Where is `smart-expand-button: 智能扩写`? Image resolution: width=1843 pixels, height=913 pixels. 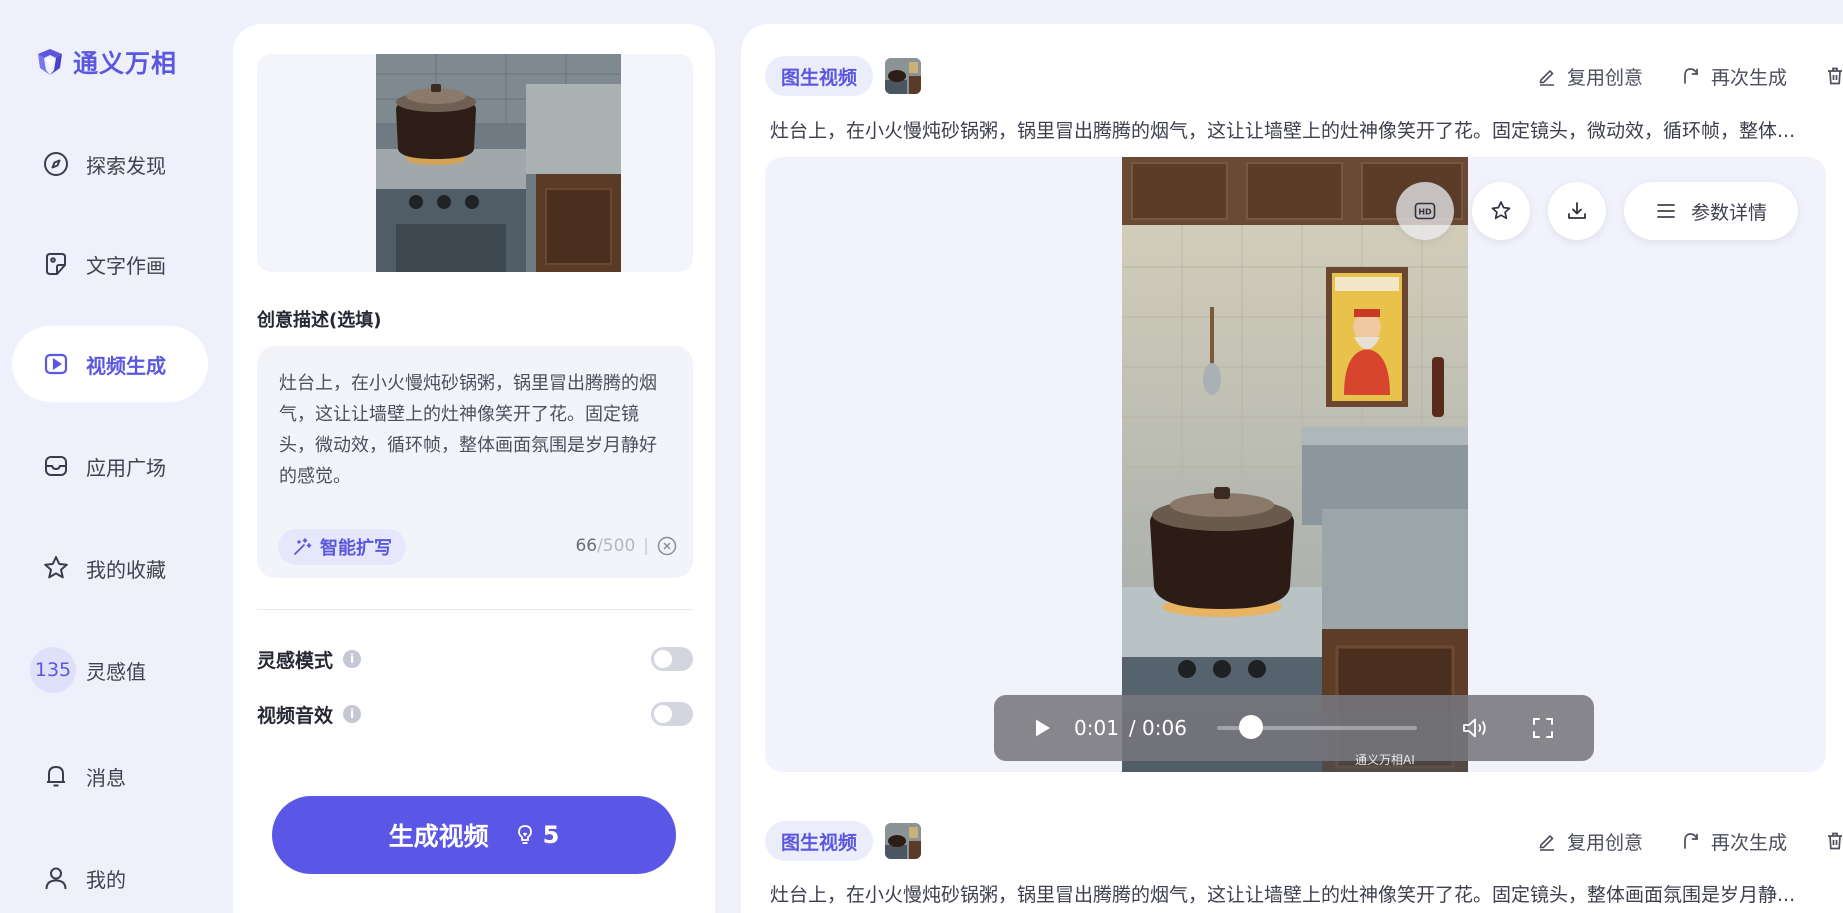
smart-expand-button: 智能扩写 is located at coordinates (342, 547).